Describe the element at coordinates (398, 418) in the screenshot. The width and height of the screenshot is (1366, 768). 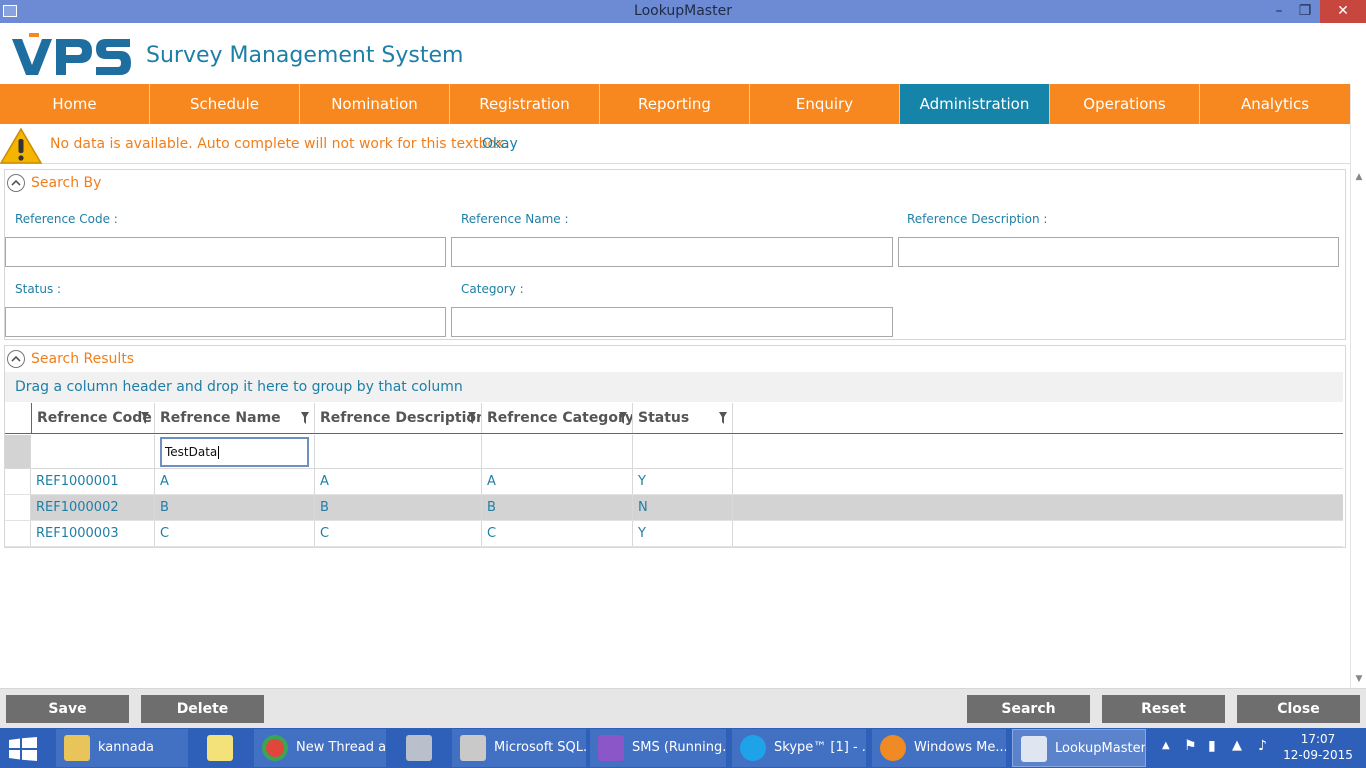
I see `col-header-ref-desc: Refrence Description` at that location.